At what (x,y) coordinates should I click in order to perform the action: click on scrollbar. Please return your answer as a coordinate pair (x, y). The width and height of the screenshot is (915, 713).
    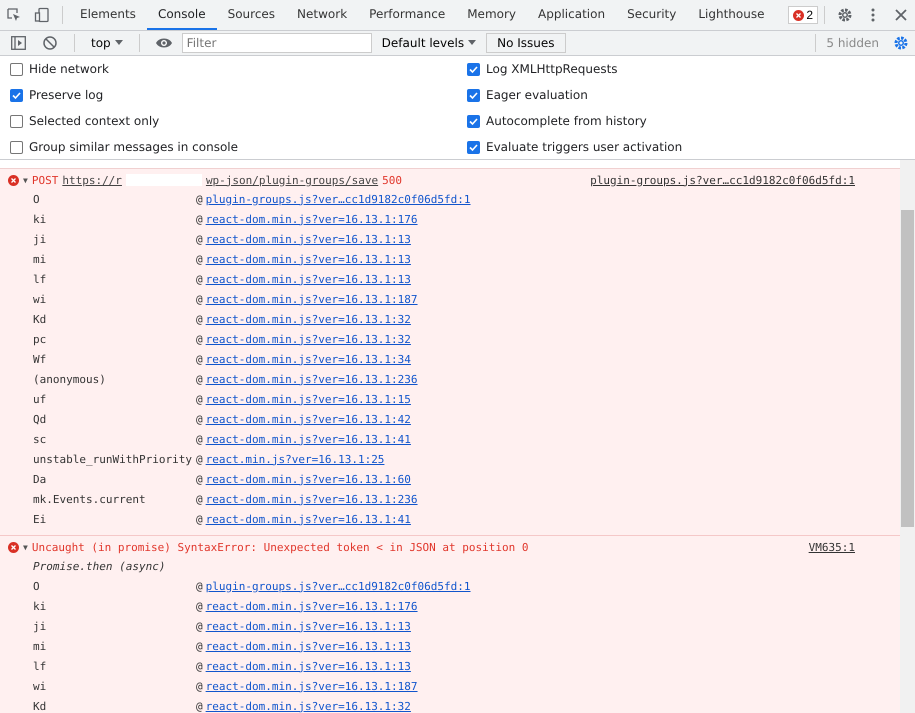
    Looking at the image, I should click on (907, 436).